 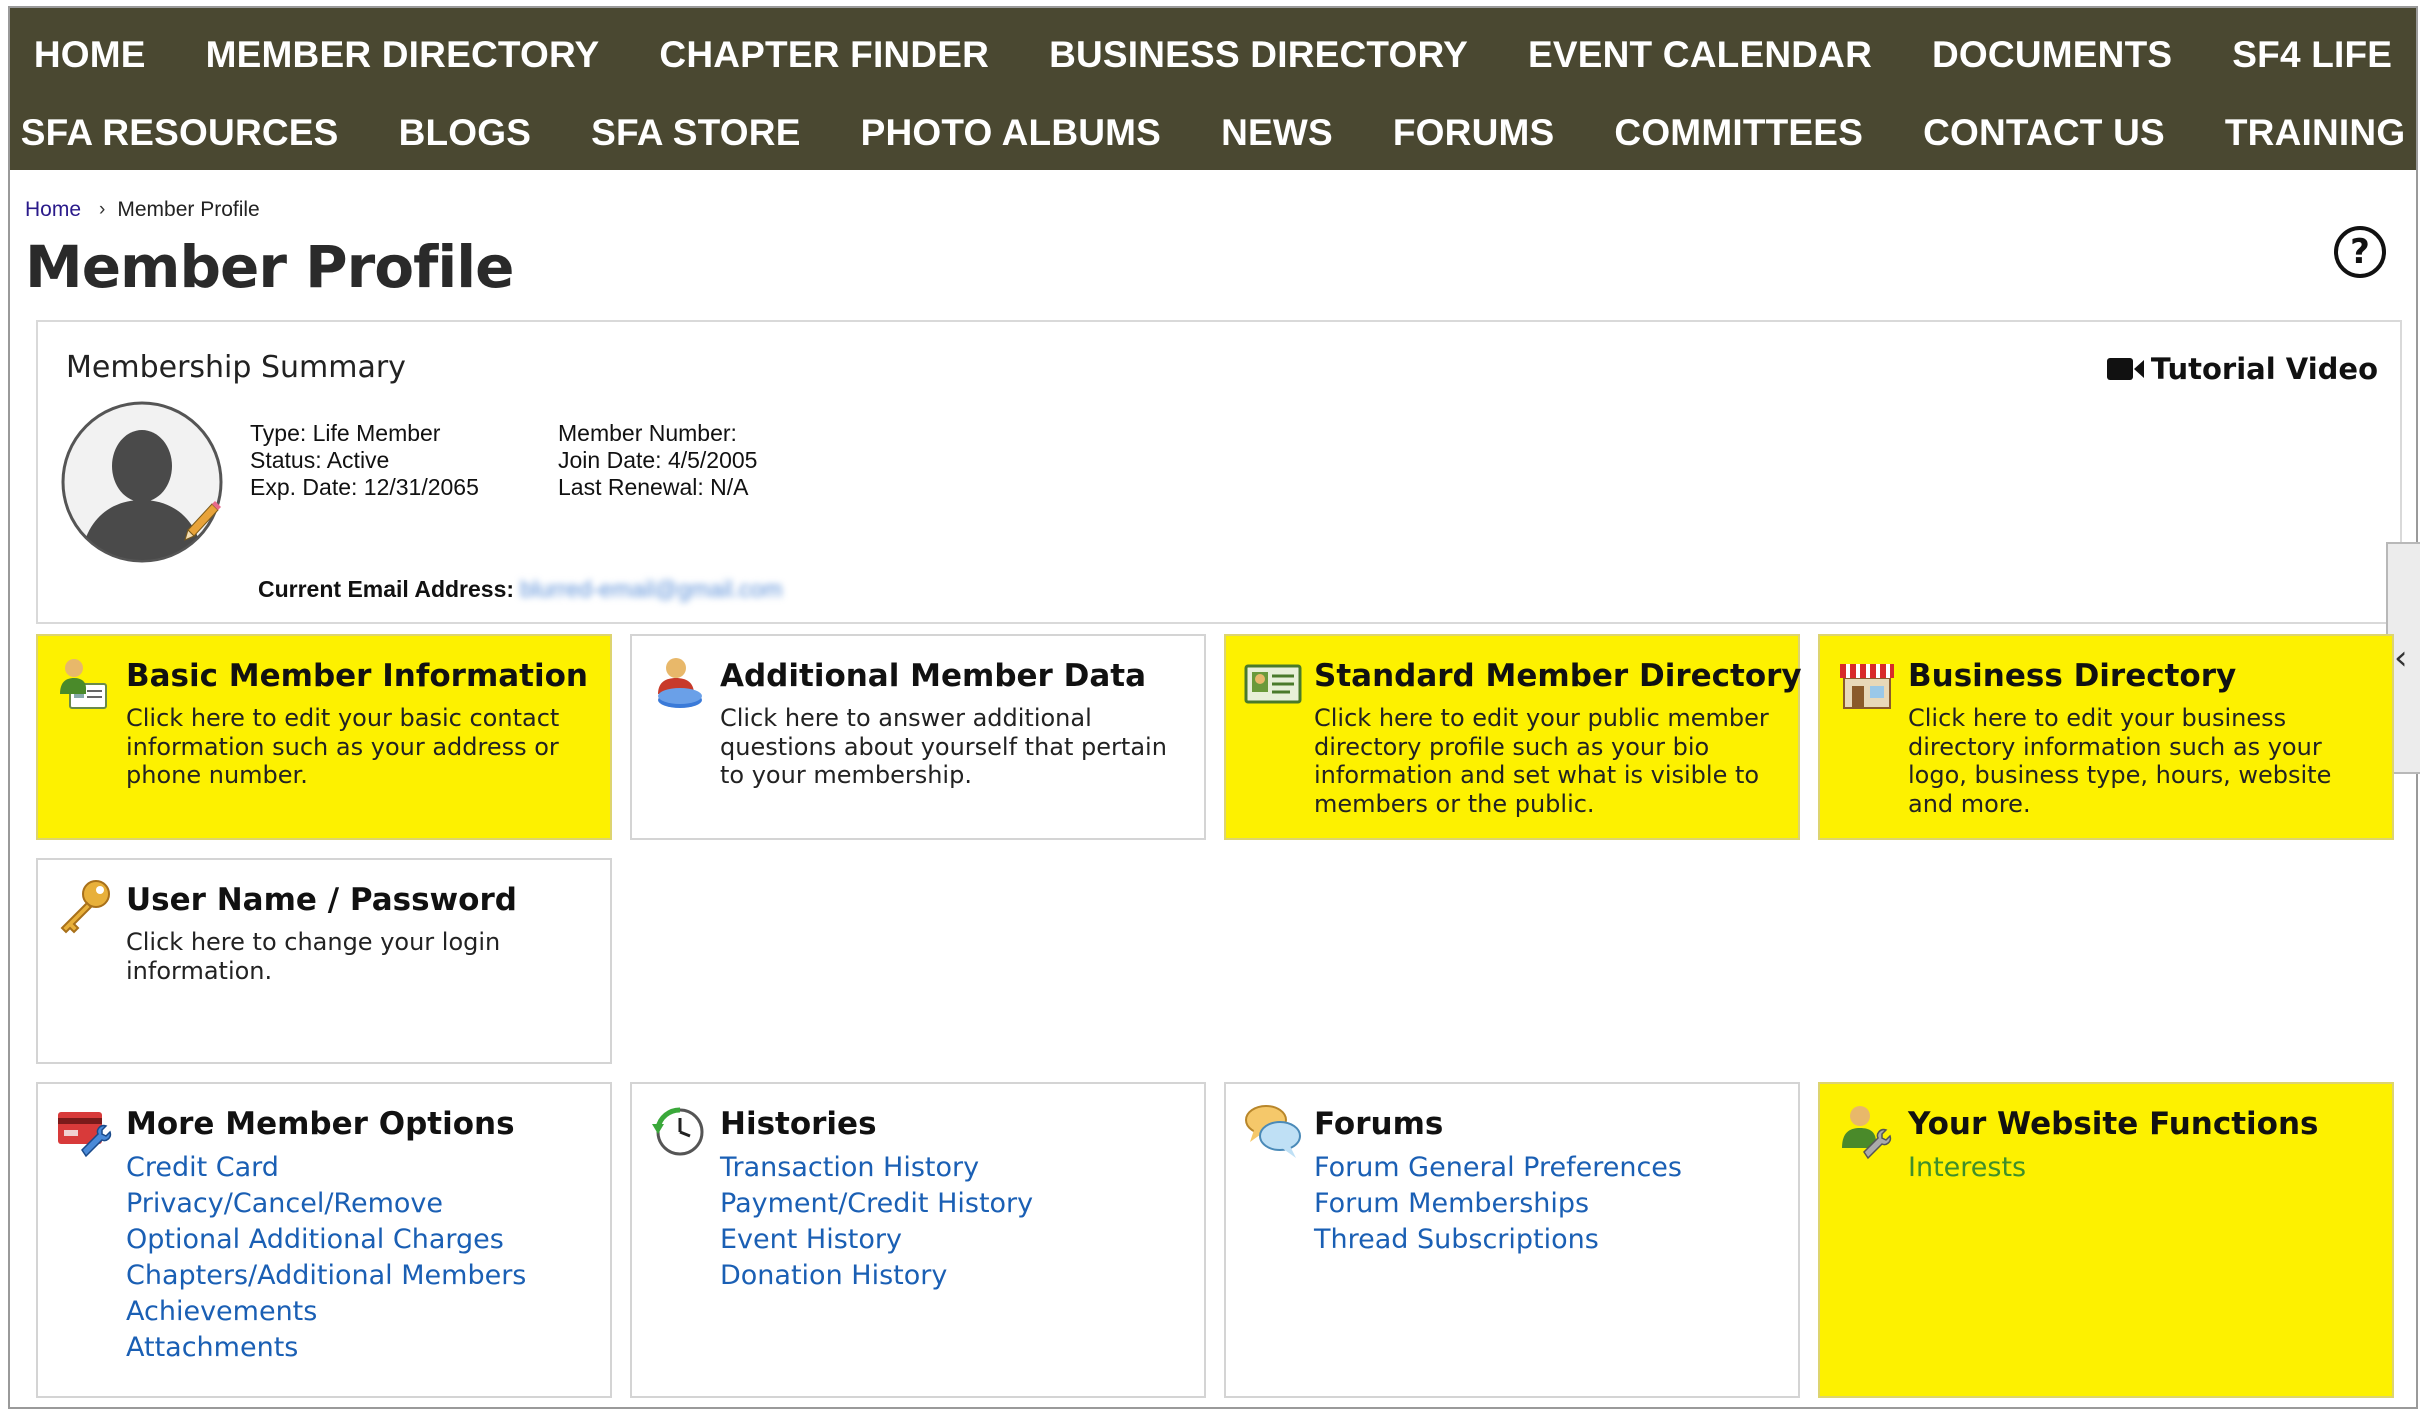 I want to click on nav-blogs: BLOGS, so click(x=465, y=133).